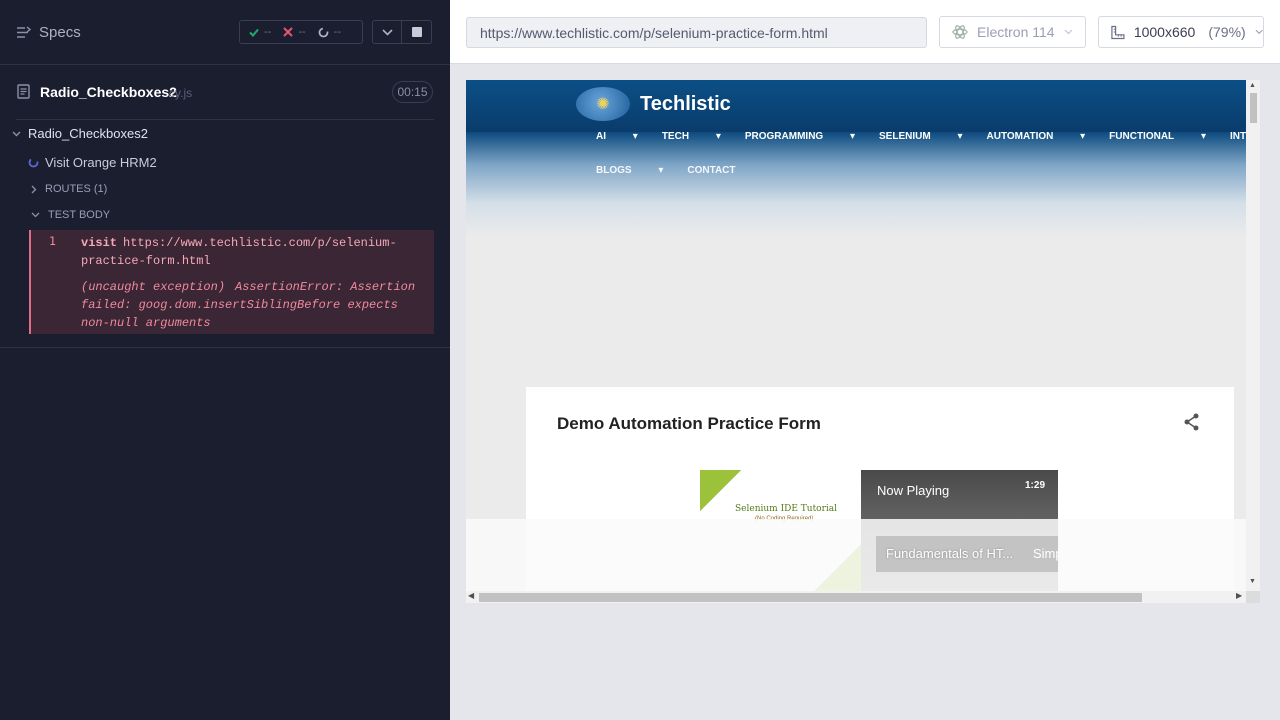  What do you see at coordinates (88, 133) in the screenshot?
I see `suite-title: Radio_Checkboxes2` at bounding box center [88, 133].